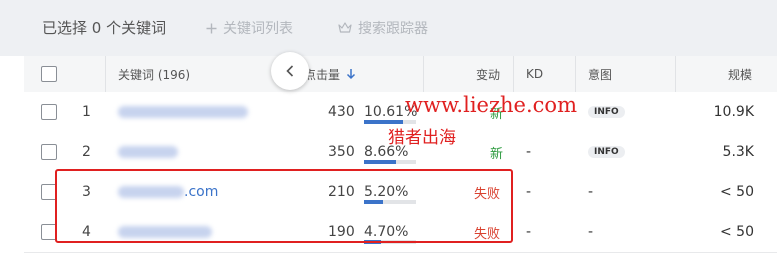  I want to click on chevron-left-icon, so click(290, 71).